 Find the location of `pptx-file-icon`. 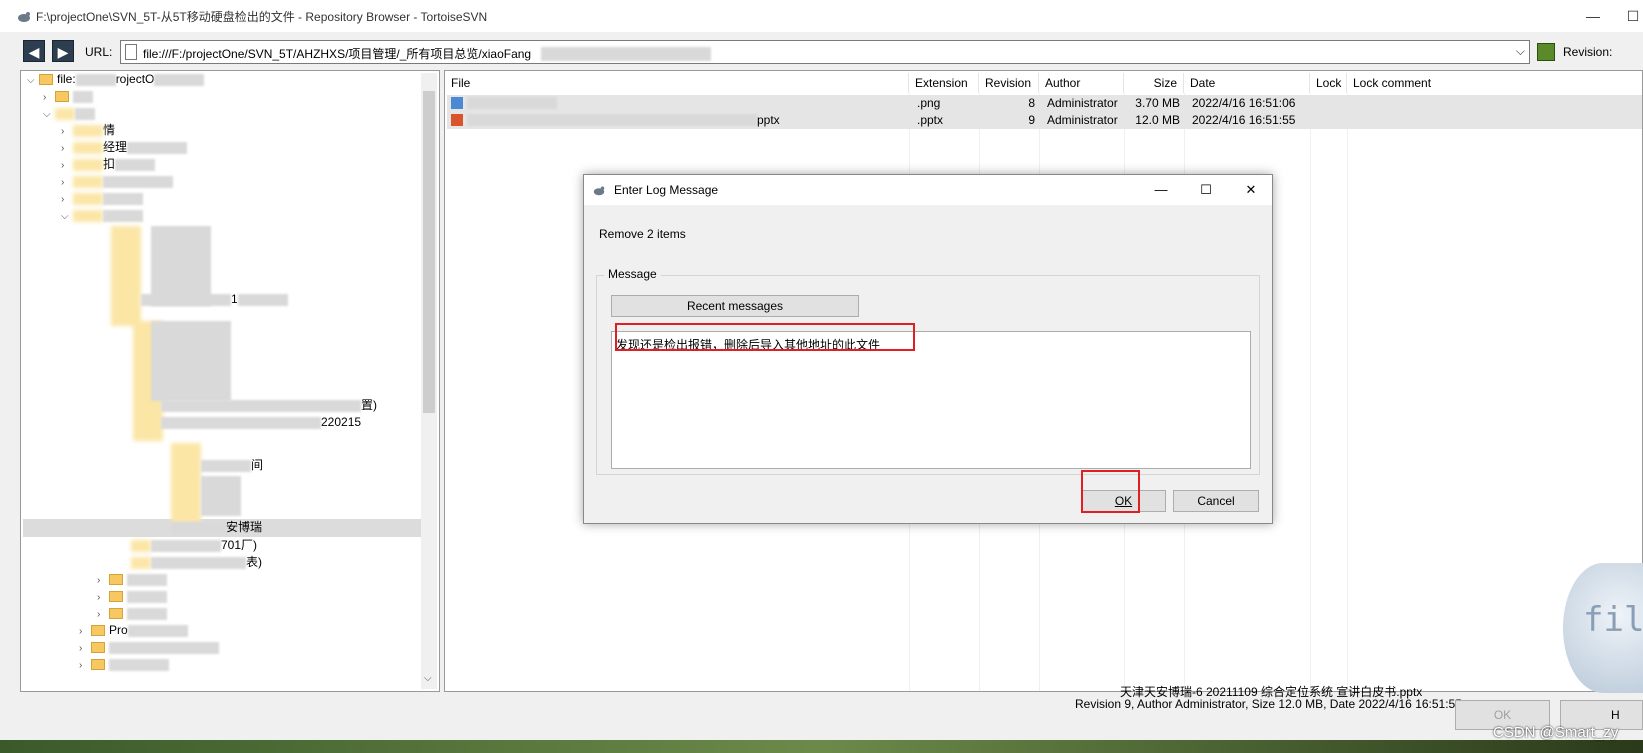

pptx-file-icon is located at coordinates (457, 120).